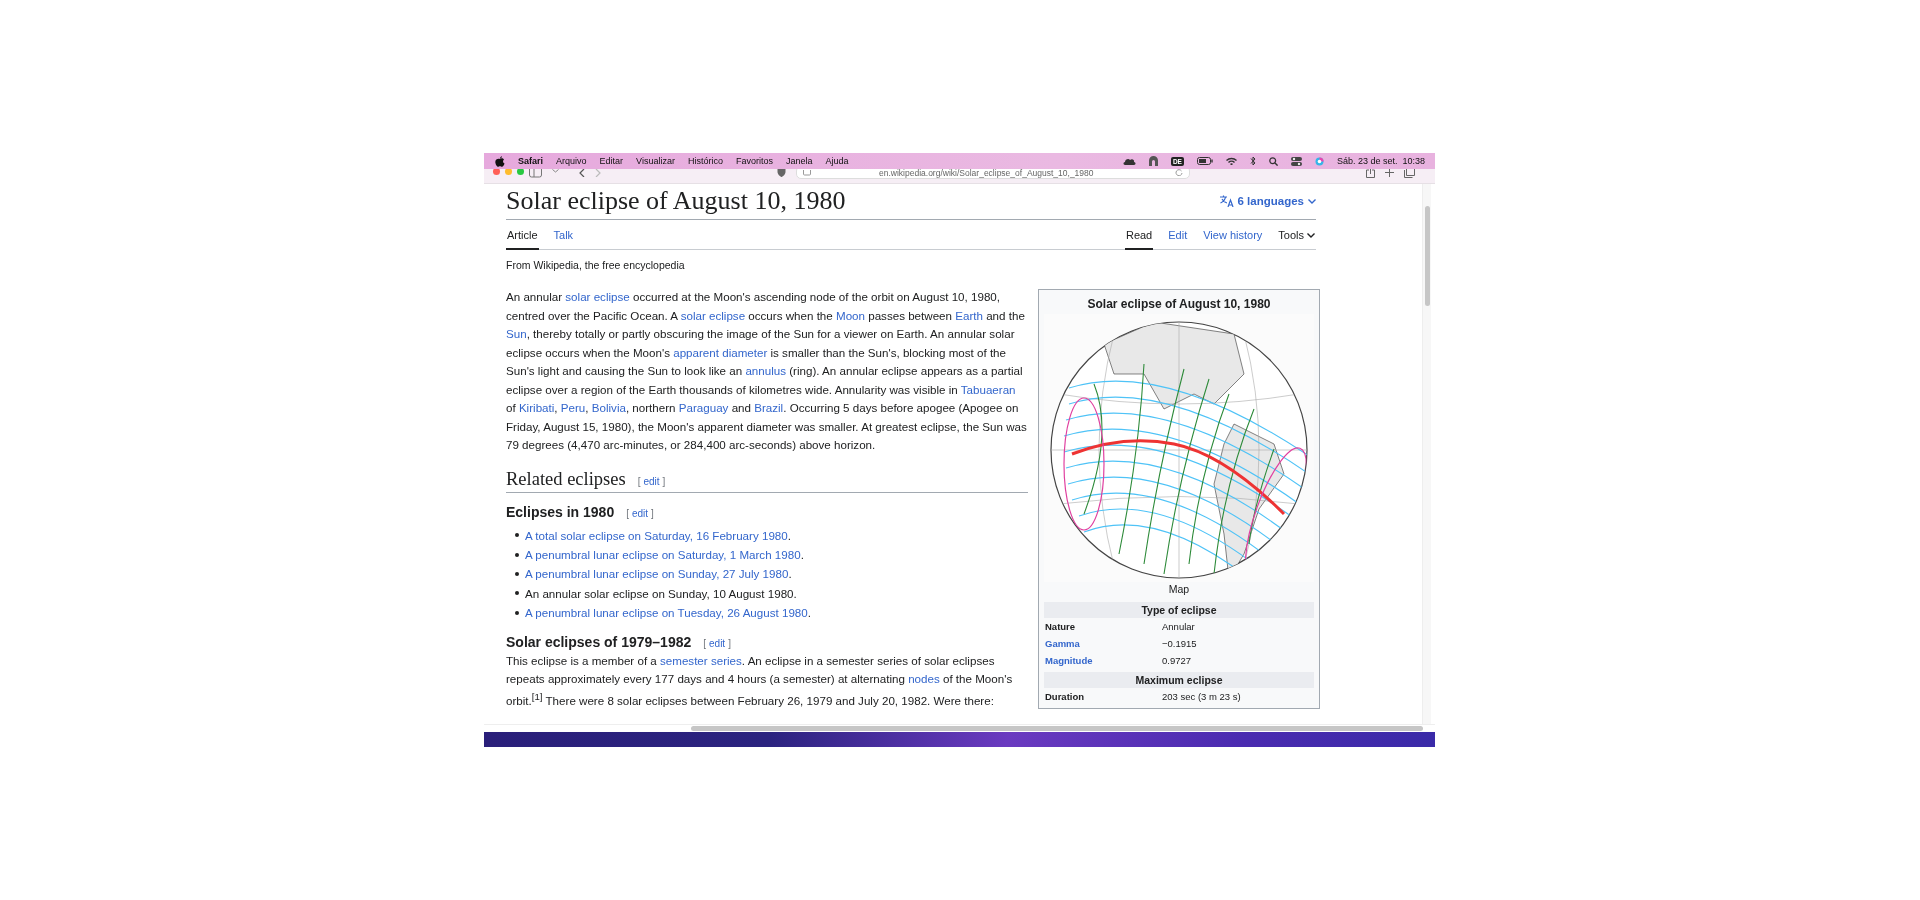 This screenshot has width=1920, height=900. Describe the element at coordinates (496, 172) in the screenshot. I see `close-button` at that location.